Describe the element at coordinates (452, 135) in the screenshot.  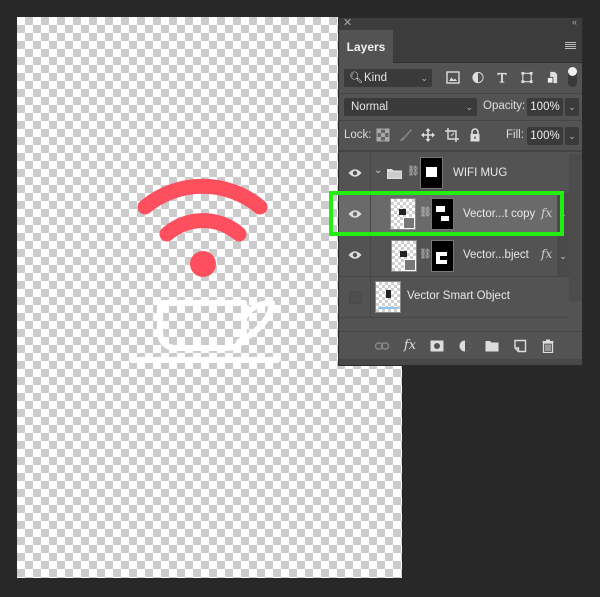
I see `lock-artboard-icon` at that location.